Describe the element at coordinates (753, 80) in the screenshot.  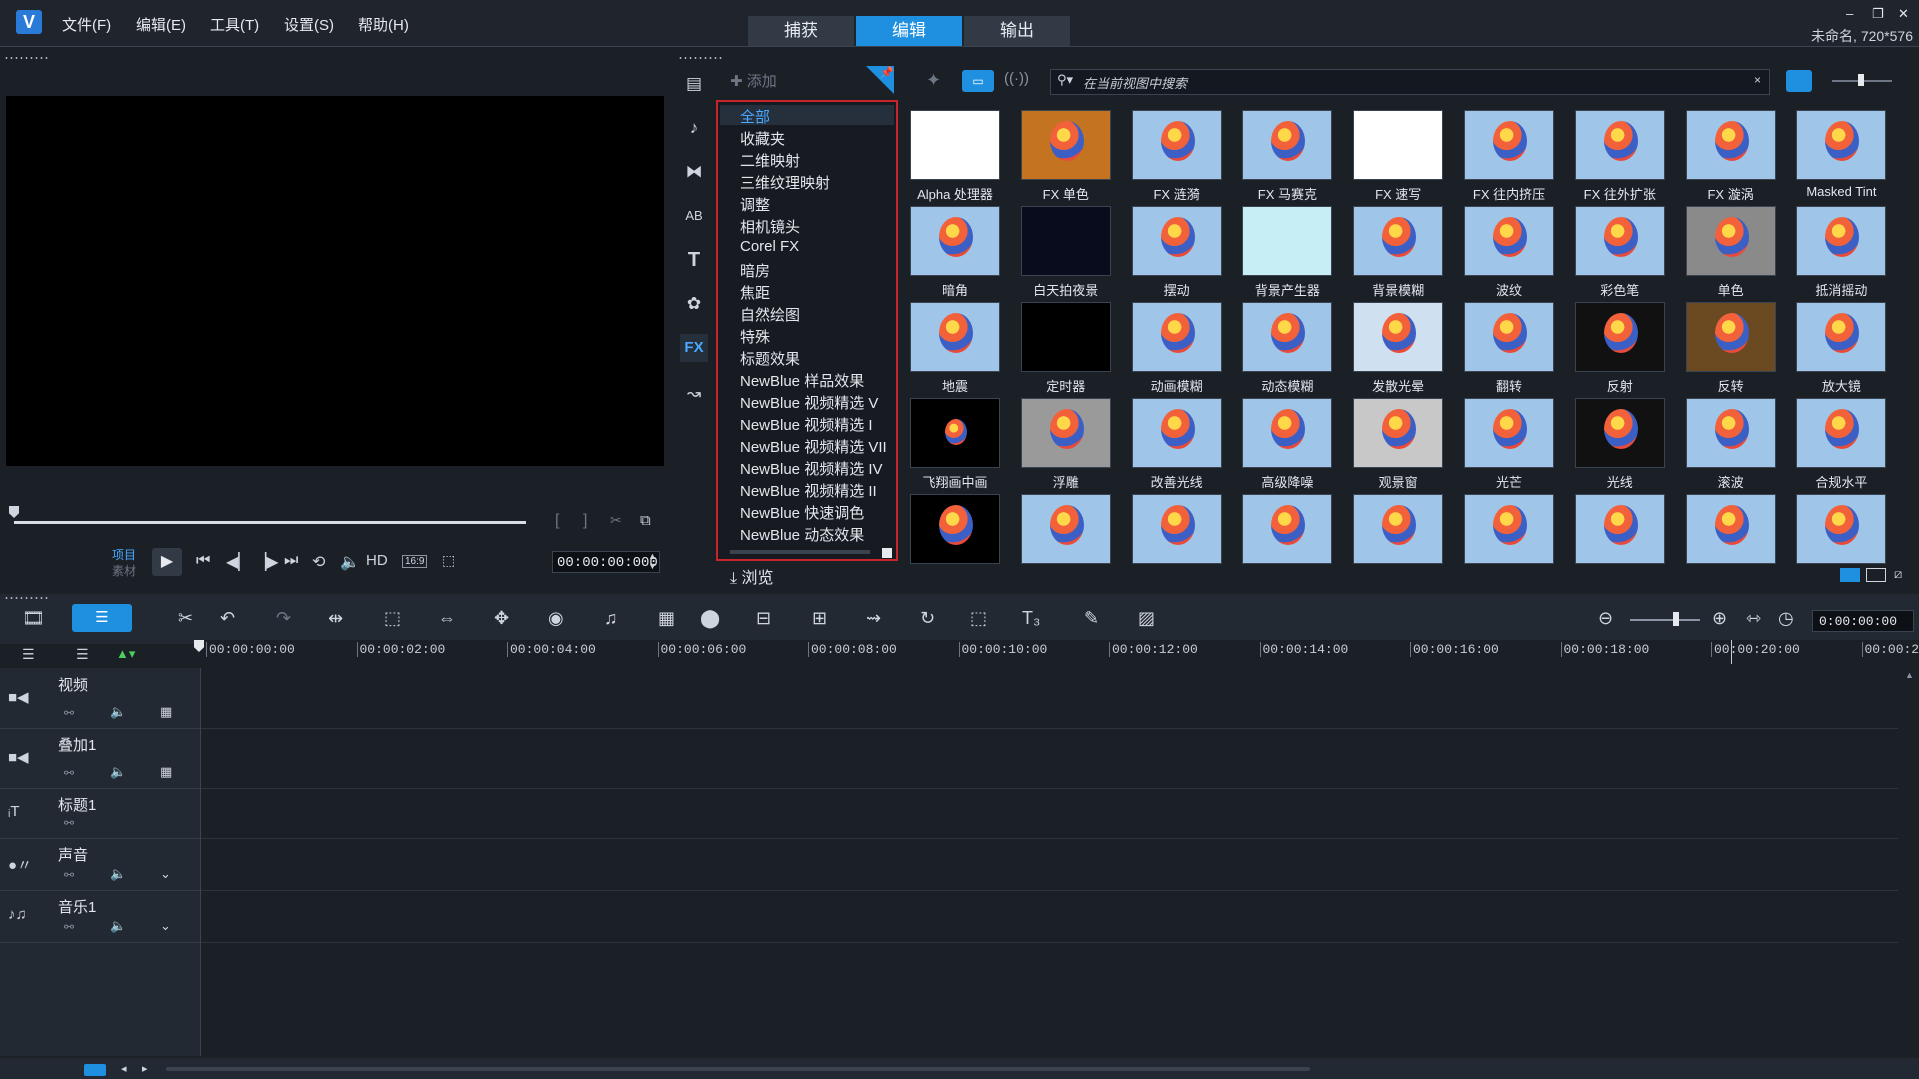
I see `add-folder-button: ✚ 添加` at that location.